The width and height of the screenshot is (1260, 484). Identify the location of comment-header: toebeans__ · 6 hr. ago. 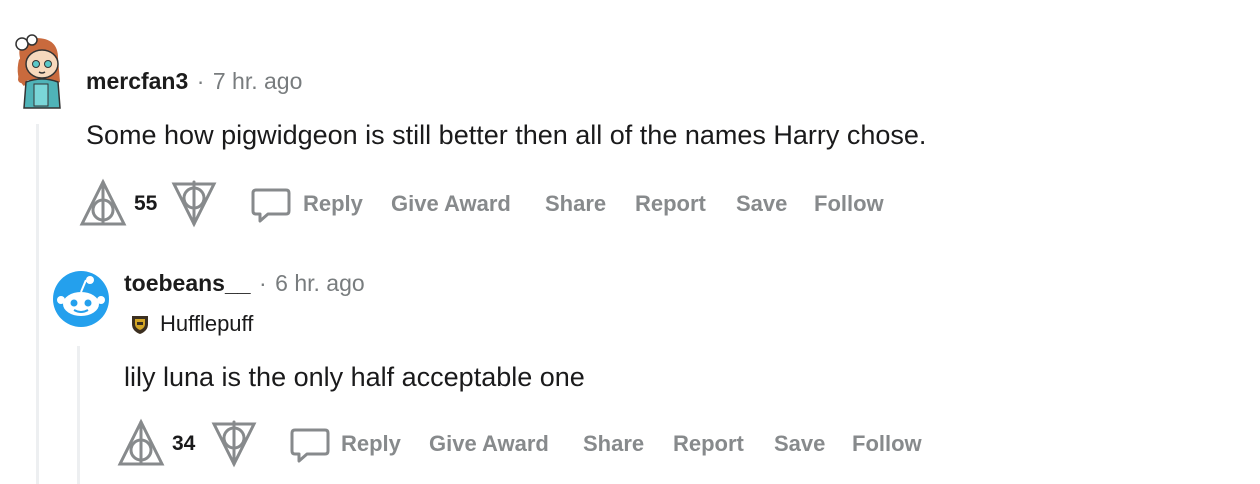
(244, 283).